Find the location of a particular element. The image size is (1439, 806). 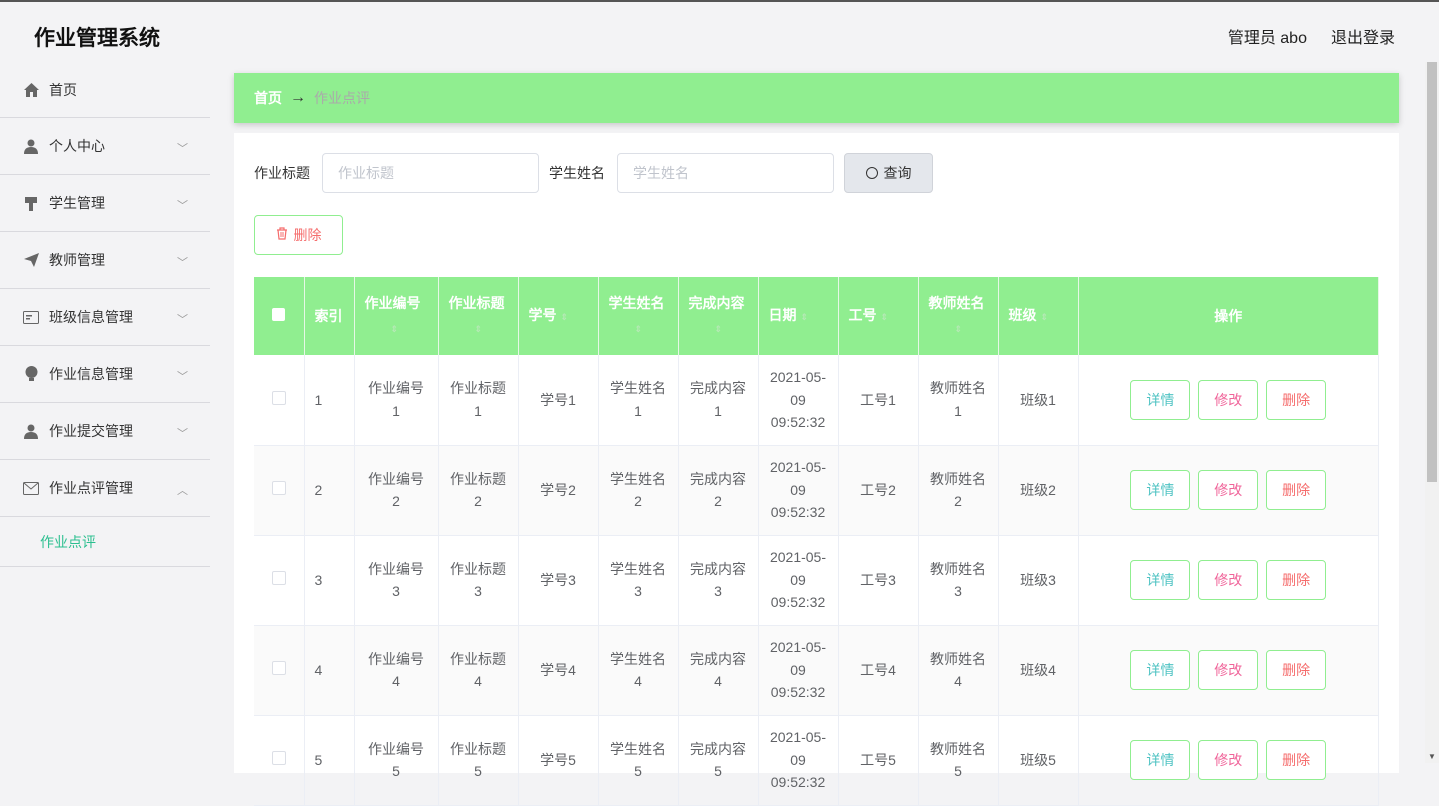

cell-title: 作业标题5 is located at coordinates (478, 760).